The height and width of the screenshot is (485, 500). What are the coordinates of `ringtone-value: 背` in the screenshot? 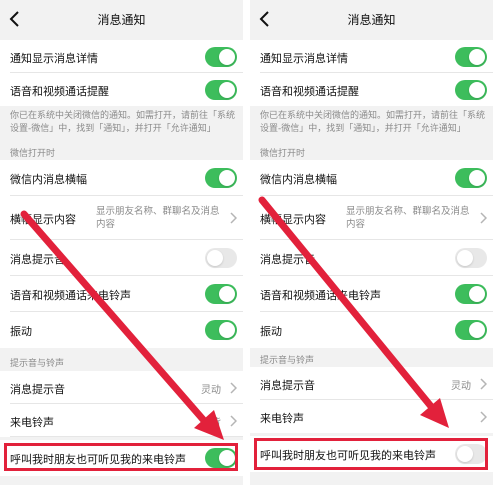 It's located at (216, 423).